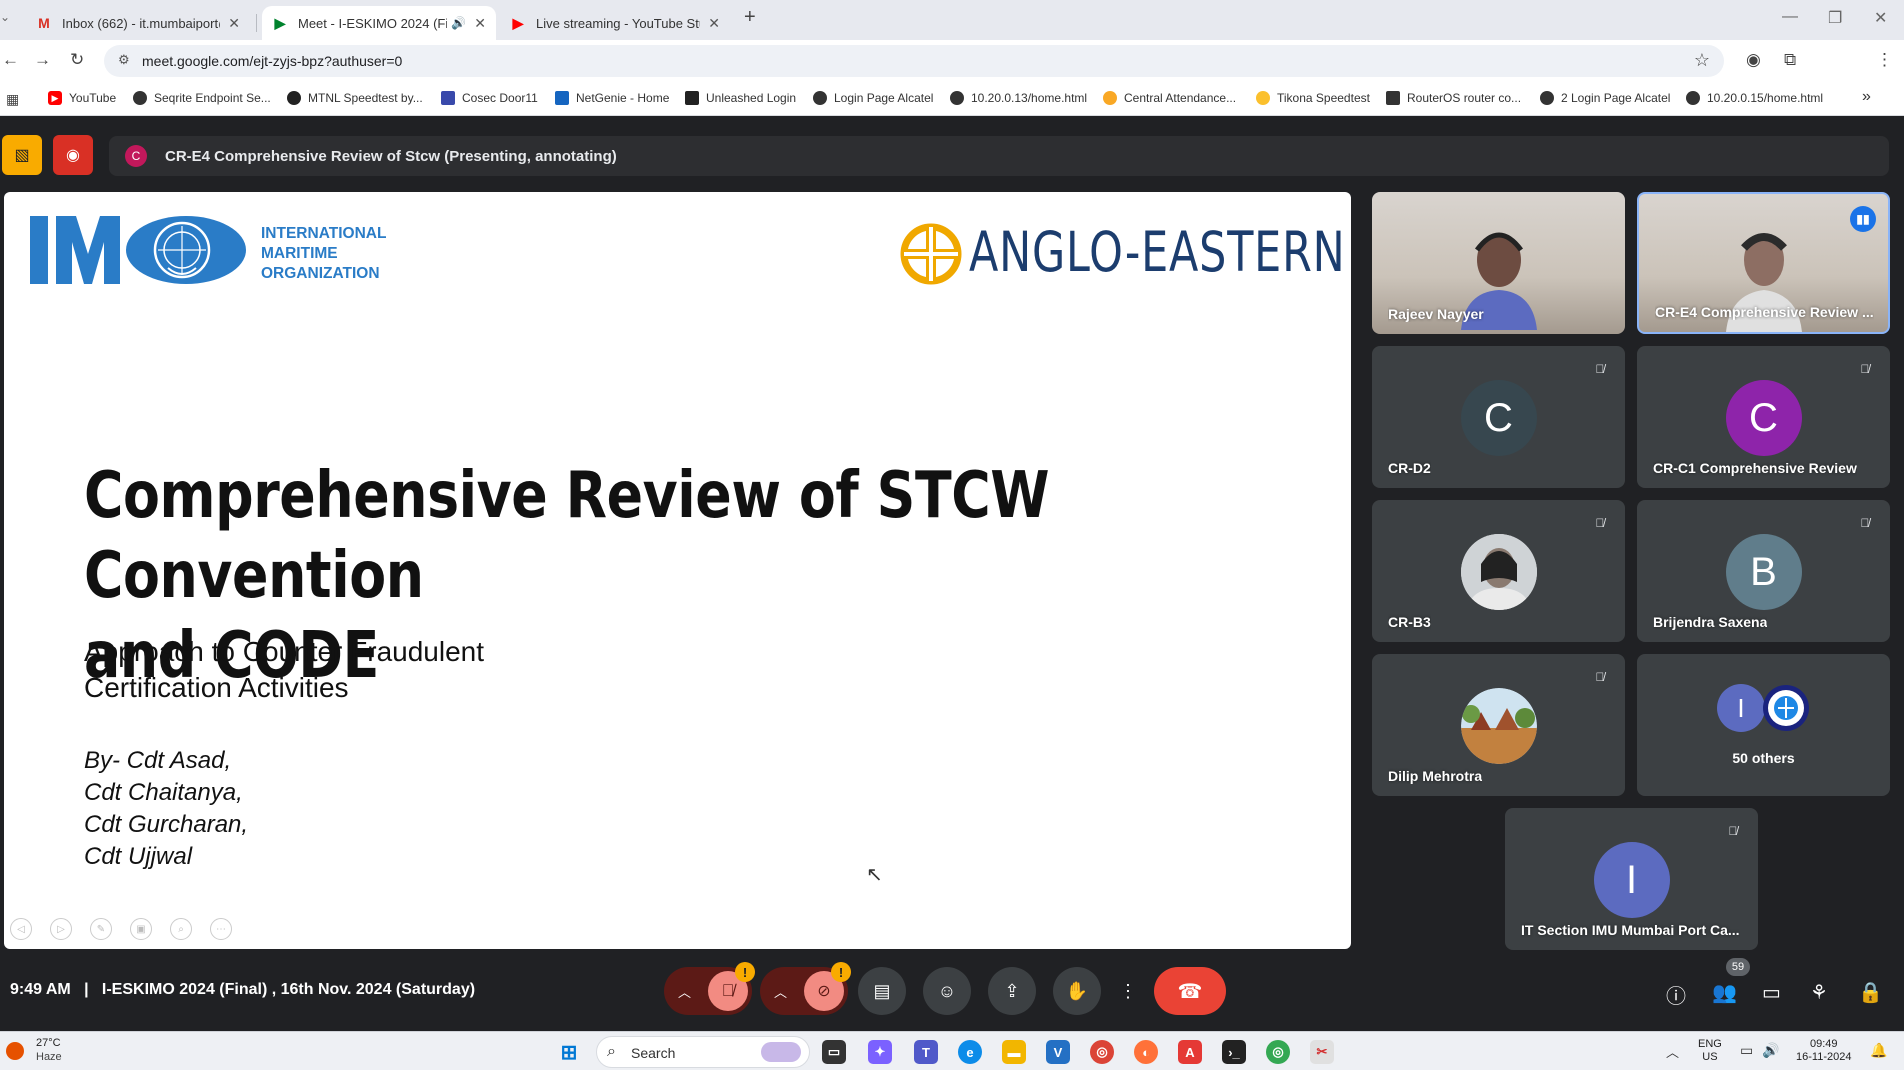 The image size is (1904, 1070). I want to click on system-clock: 09:49 16-11-2024, so click(1823, 1051).